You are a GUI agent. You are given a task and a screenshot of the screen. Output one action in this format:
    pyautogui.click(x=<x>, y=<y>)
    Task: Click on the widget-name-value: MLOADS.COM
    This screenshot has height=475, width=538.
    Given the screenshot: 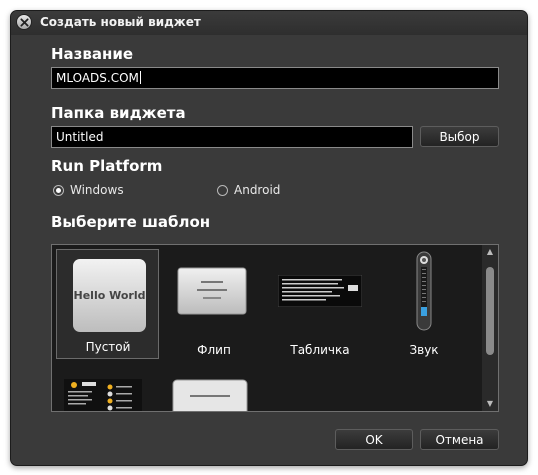 What is the action you would take?
    pyautogui.click(x=97, y=78)
    